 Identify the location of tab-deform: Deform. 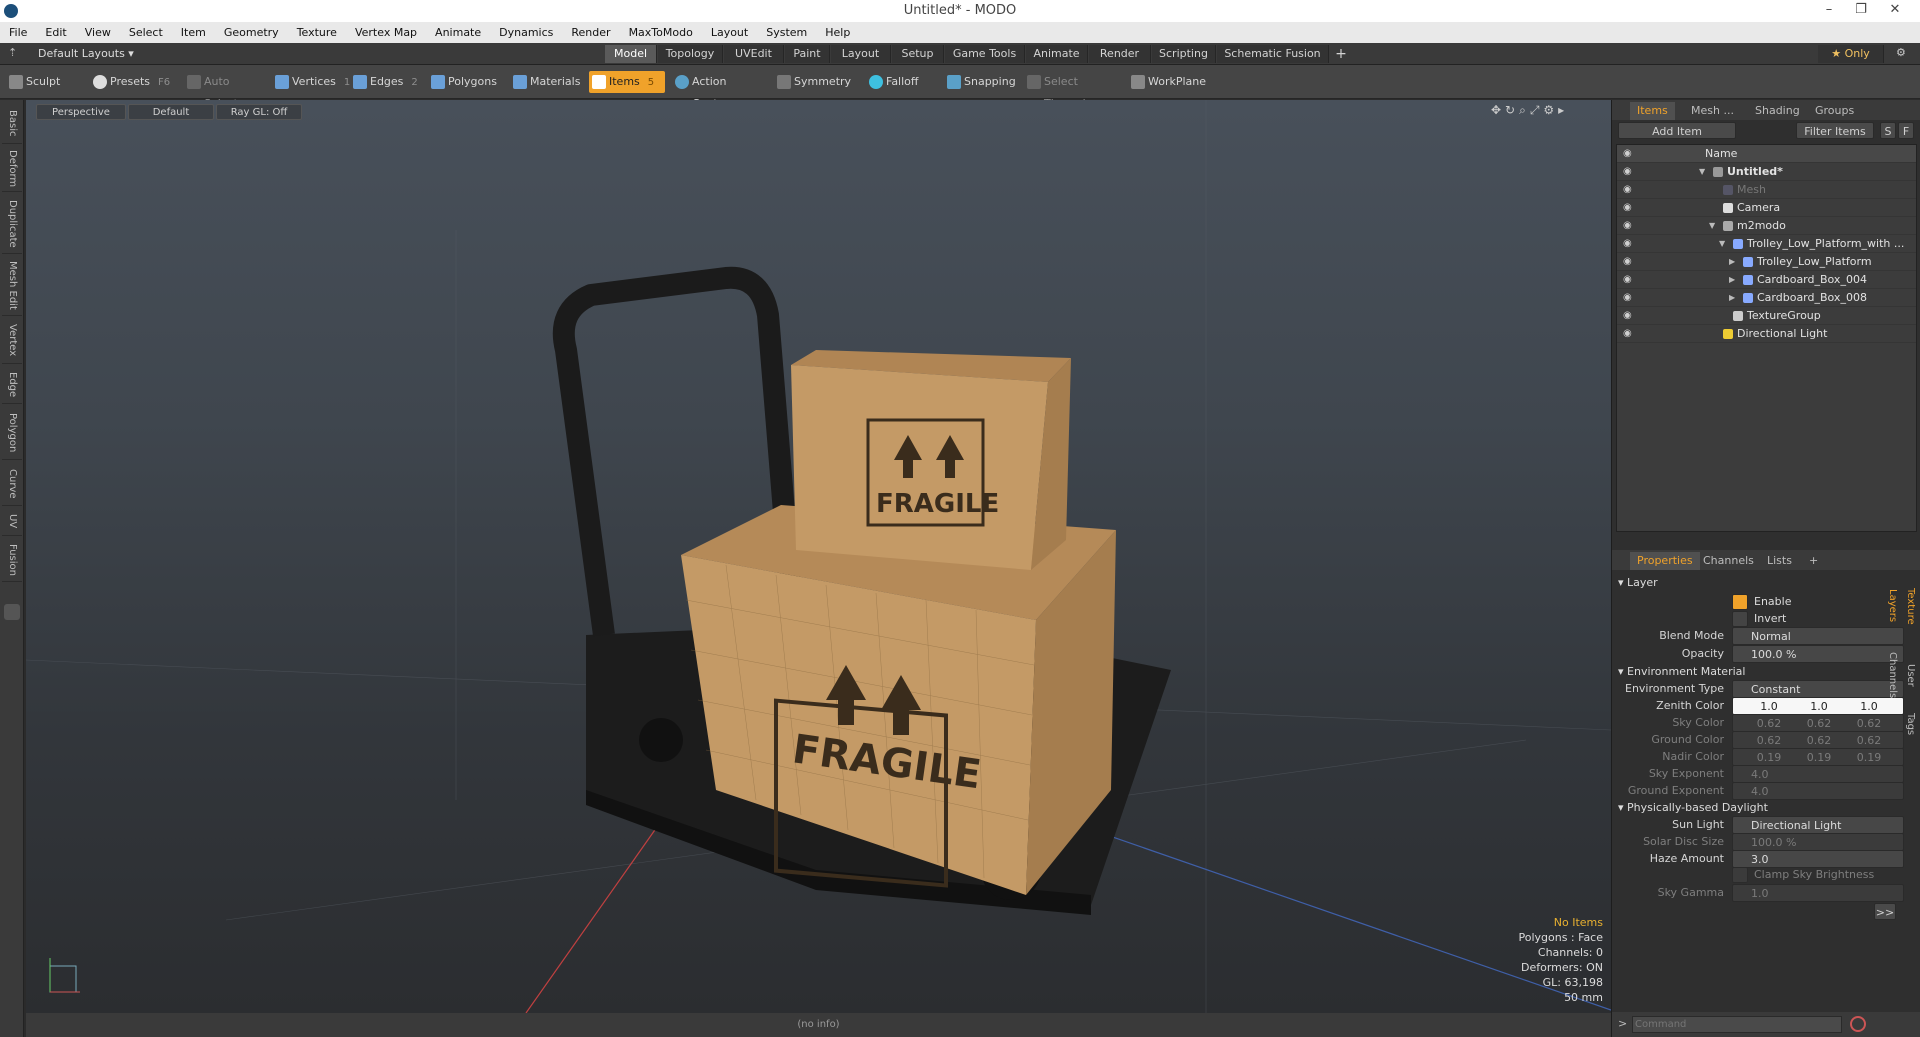
(12, 169).